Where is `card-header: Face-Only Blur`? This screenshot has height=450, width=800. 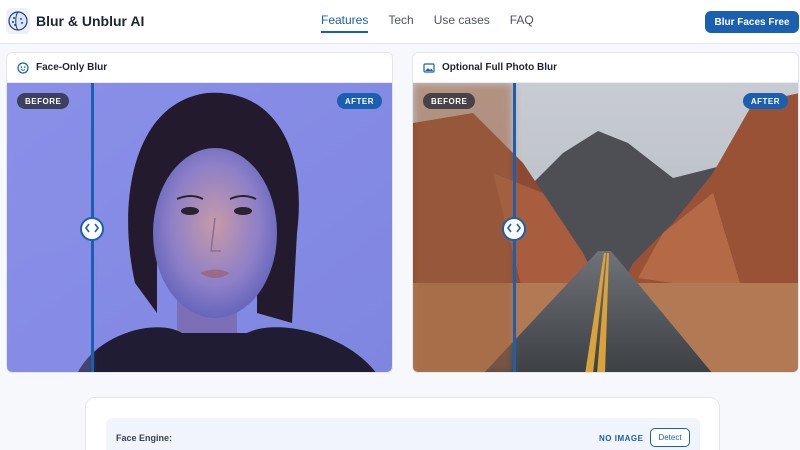
card-header: Face-Only Blur is located at coordinates (199, 68).